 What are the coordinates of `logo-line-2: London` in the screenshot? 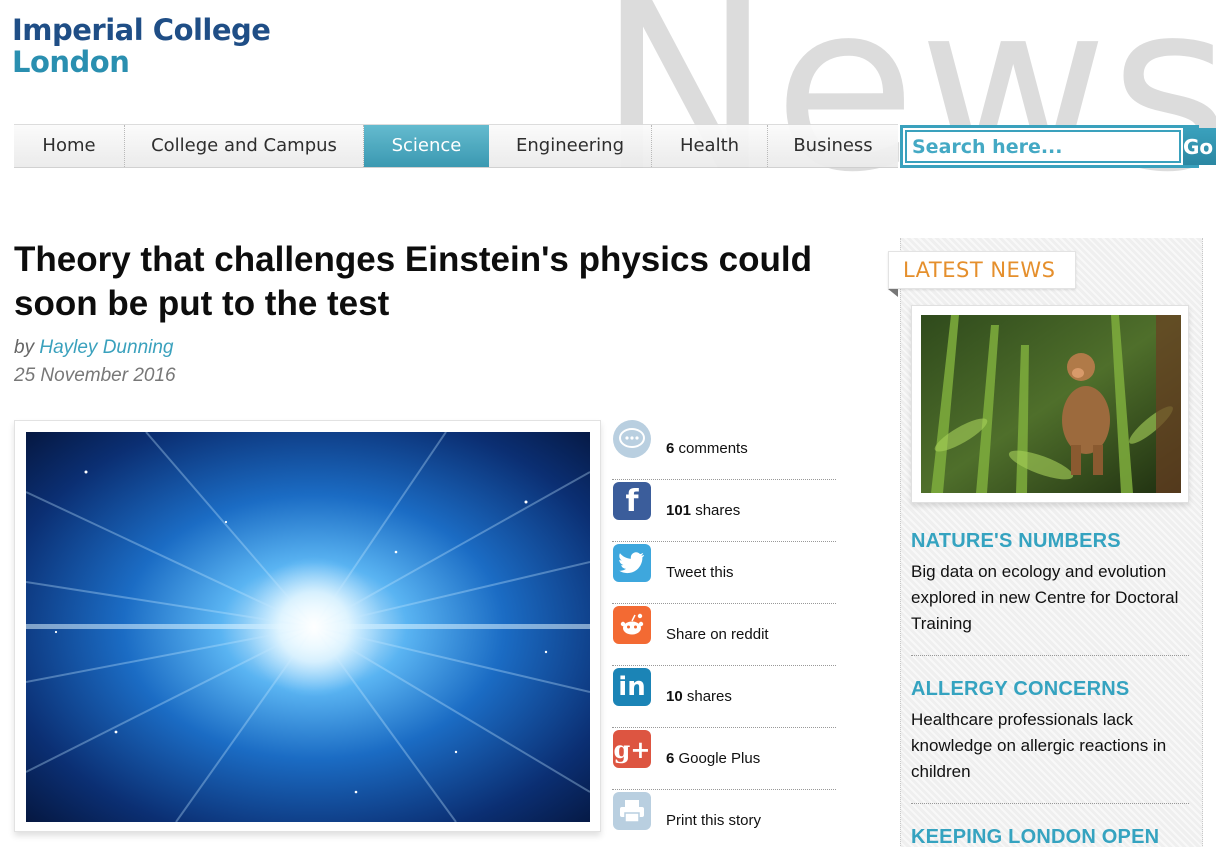 It's located at (71, 62).